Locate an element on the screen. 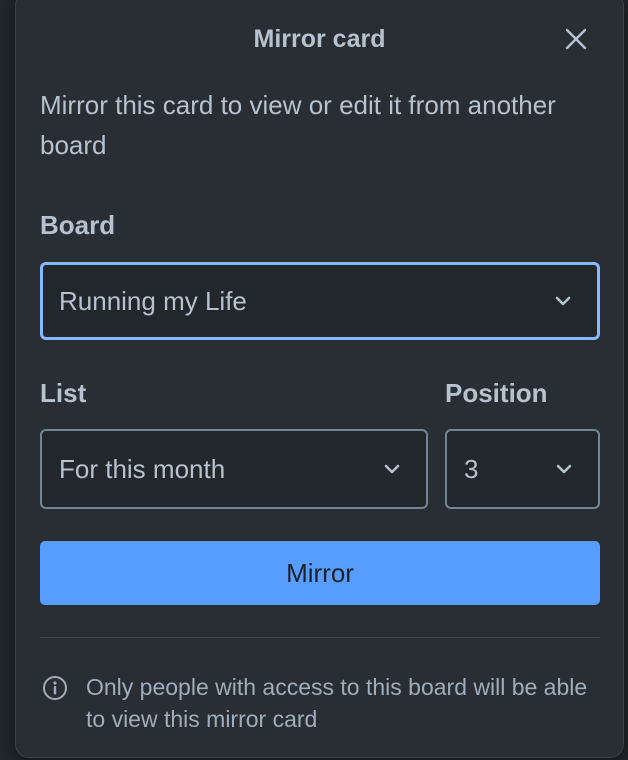  list-select-value: For this month is located at coordinates (142, 468).